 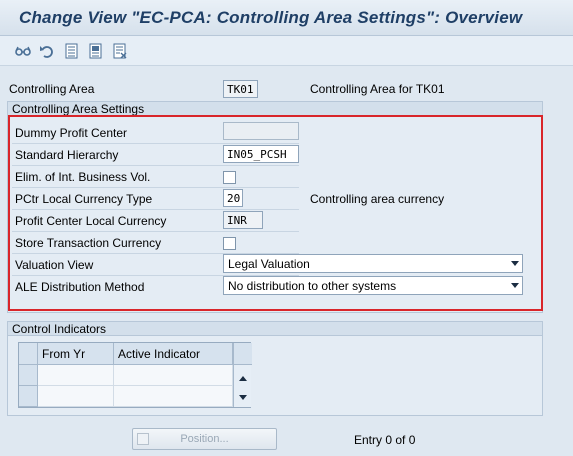 I want to click on deselect-all-icon, so click(x=120, y=51).